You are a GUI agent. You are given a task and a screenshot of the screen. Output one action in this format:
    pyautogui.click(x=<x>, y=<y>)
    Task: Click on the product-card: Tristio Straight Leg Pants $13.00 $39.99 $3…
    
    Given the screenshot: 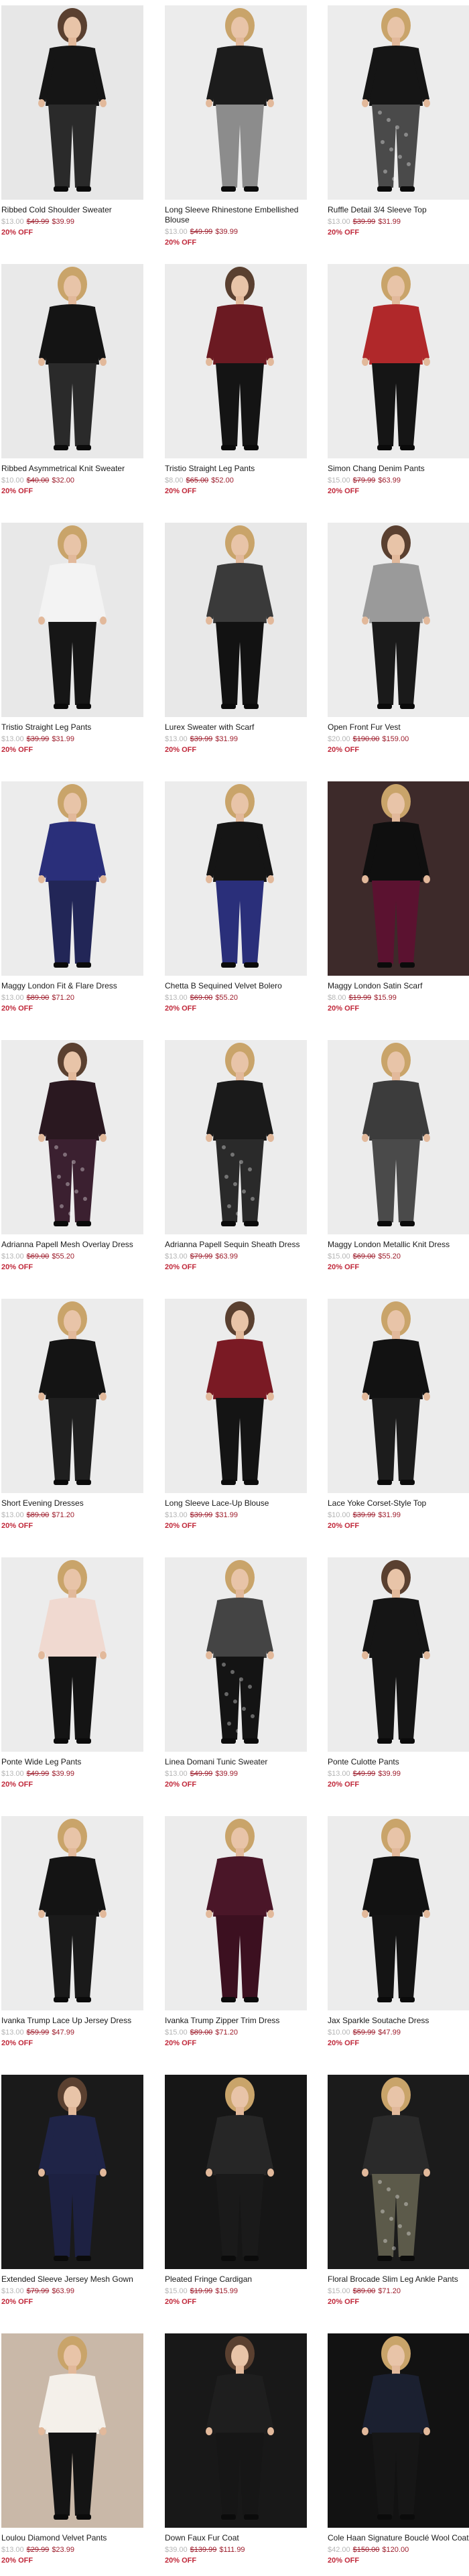 What is the action you would take?
    pyautogui.click(x=72, y=639)
    